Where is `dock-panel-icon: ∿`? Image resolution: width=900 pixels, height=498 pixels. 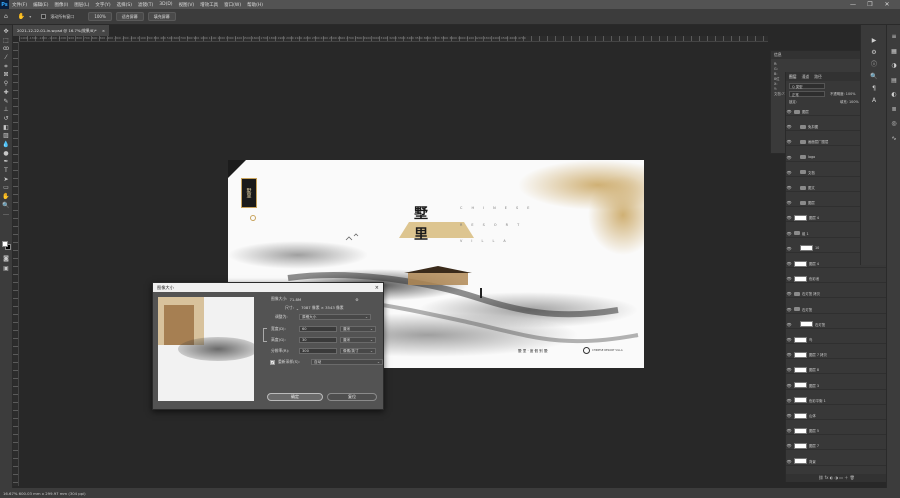 dock-panel-icon: ∿ is located at coordinates (894, 140).